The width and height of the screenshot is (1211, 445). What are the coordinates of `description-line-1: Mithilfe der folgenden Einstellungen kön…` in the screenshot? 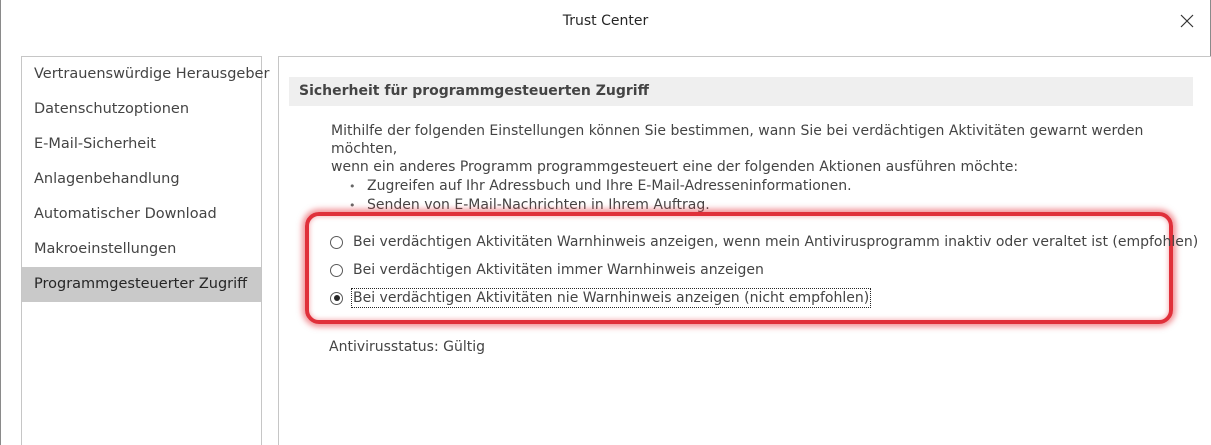 It's located at (737, 140).